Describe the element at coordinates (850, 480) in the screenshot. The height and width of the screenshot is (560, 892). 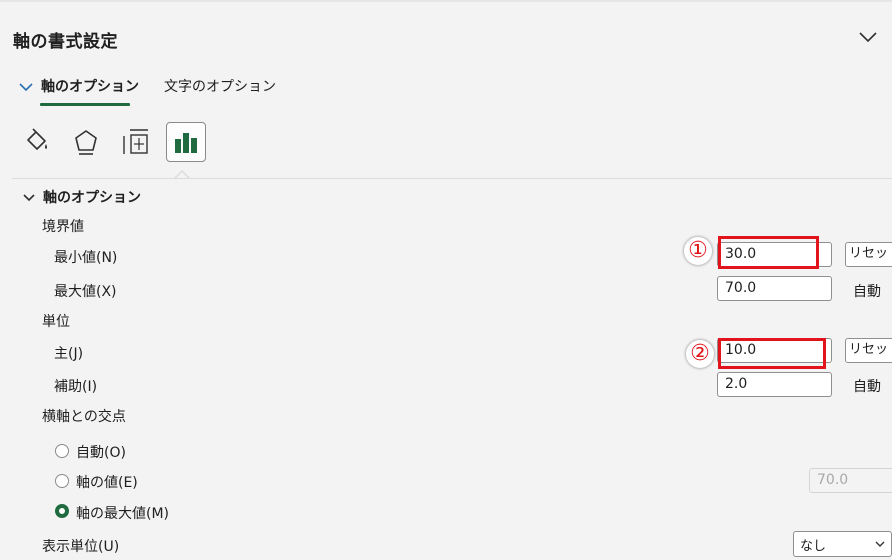
I see `crosses-axis-value-input: 70.0` at that location.